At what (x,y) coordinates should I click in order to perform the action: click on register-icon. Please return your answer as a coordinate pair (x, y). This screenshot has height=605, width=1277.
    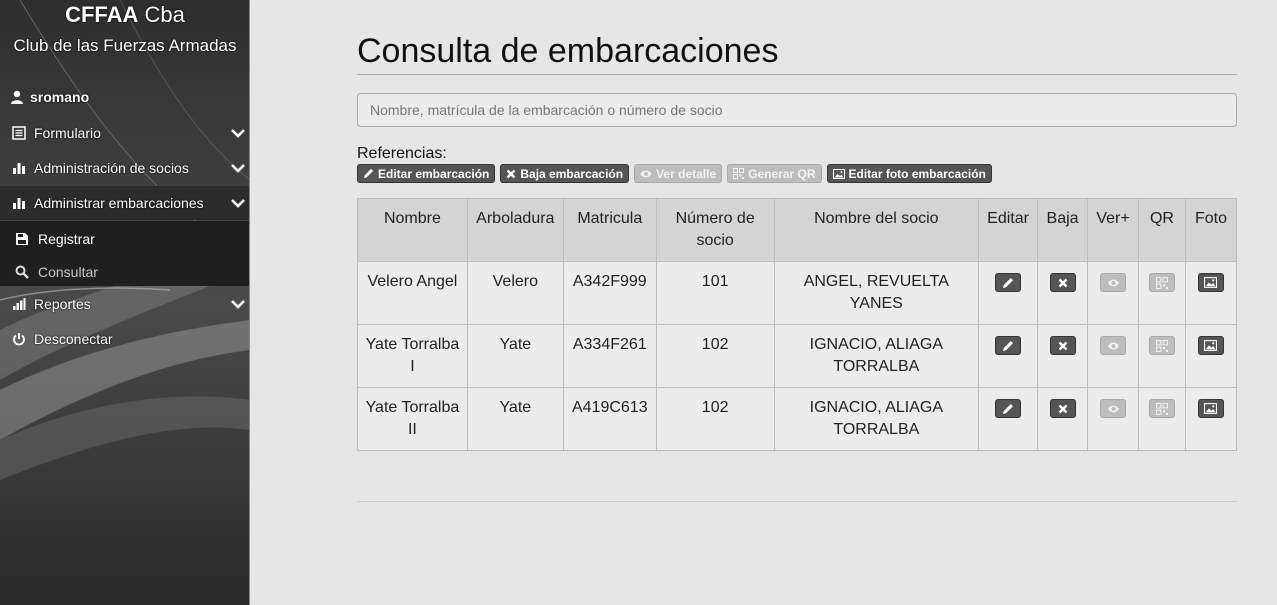
    Looking at the image, I should click on (22, 239).